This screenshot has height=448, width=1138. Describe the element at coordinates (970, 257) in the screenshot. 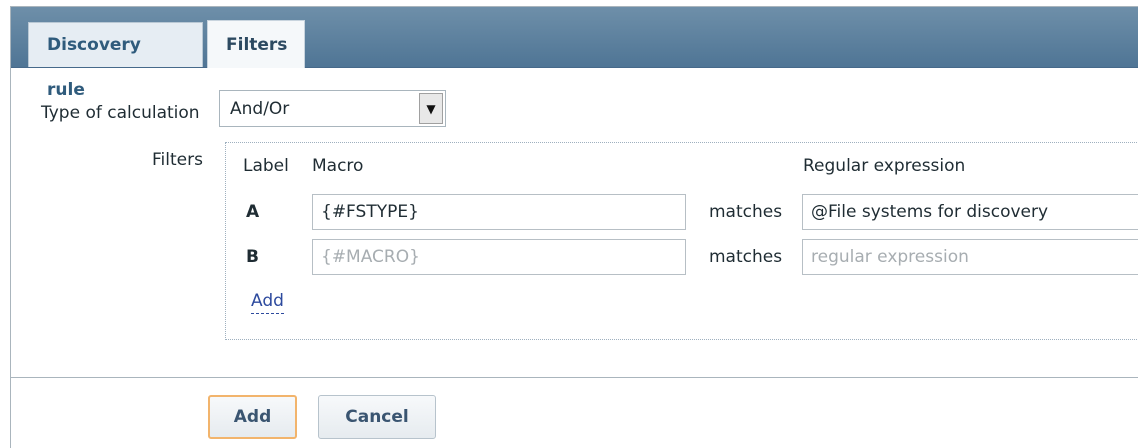

I see `filter-row-b-regex-input` at that location.